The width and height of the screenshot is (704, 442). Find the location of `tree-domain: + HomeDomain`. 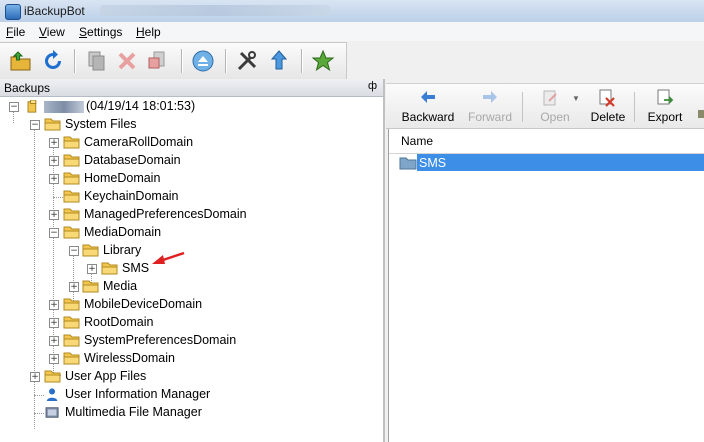

tree-domain: + HomeDomain is located at coordinates (190, 179).